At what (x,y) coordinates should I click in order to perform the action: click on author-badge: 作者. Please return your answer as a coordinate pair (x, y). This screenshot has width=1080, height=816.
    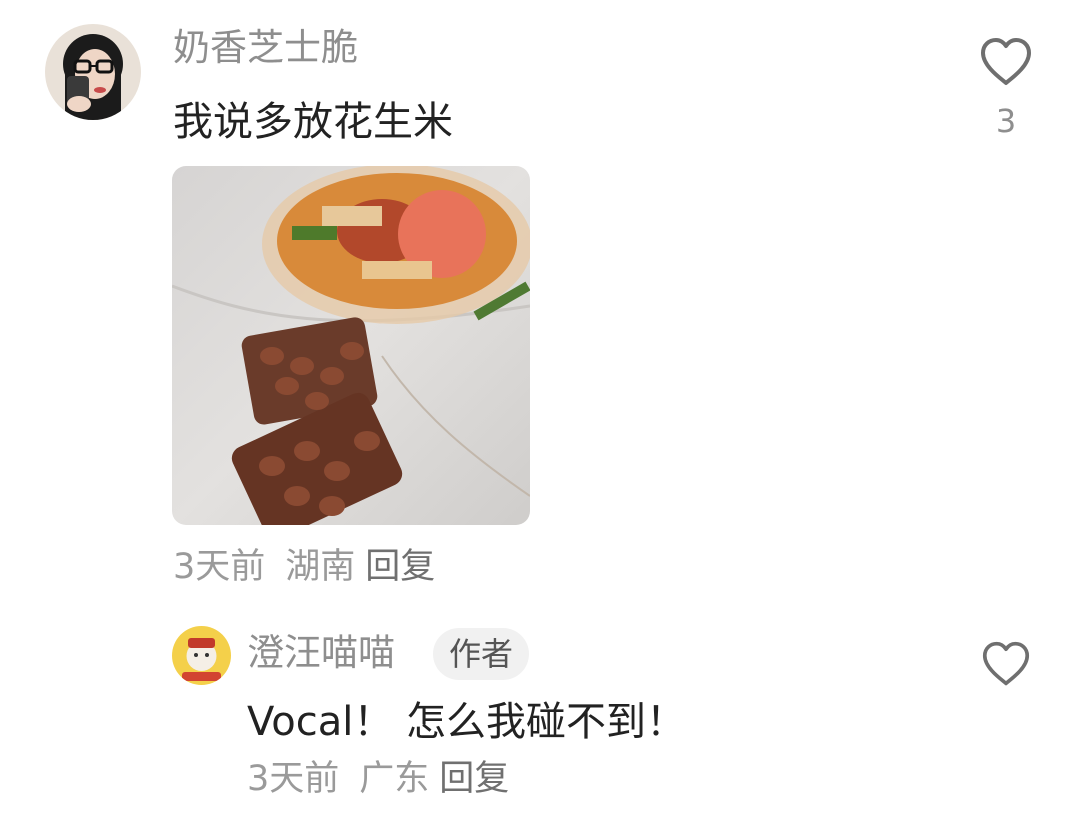
    Looking at the image, I should click on (481, 654).